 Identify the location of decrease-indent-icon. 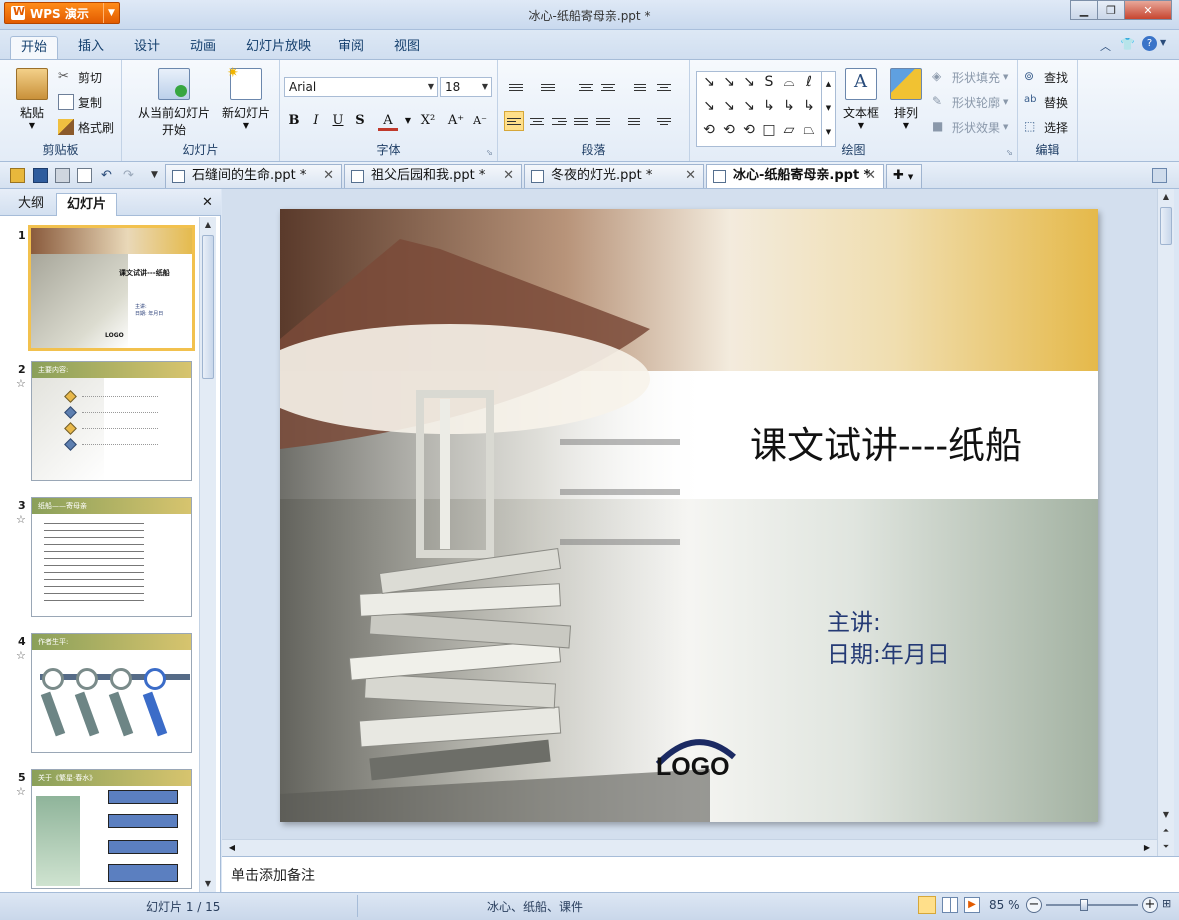
(586, 87).